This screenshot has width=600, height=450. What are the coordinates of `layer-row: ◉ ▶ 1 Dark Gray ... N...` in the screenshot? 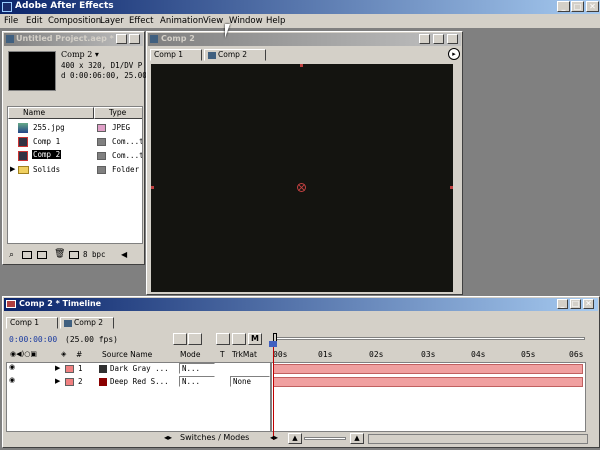 It's located at (139, 369).